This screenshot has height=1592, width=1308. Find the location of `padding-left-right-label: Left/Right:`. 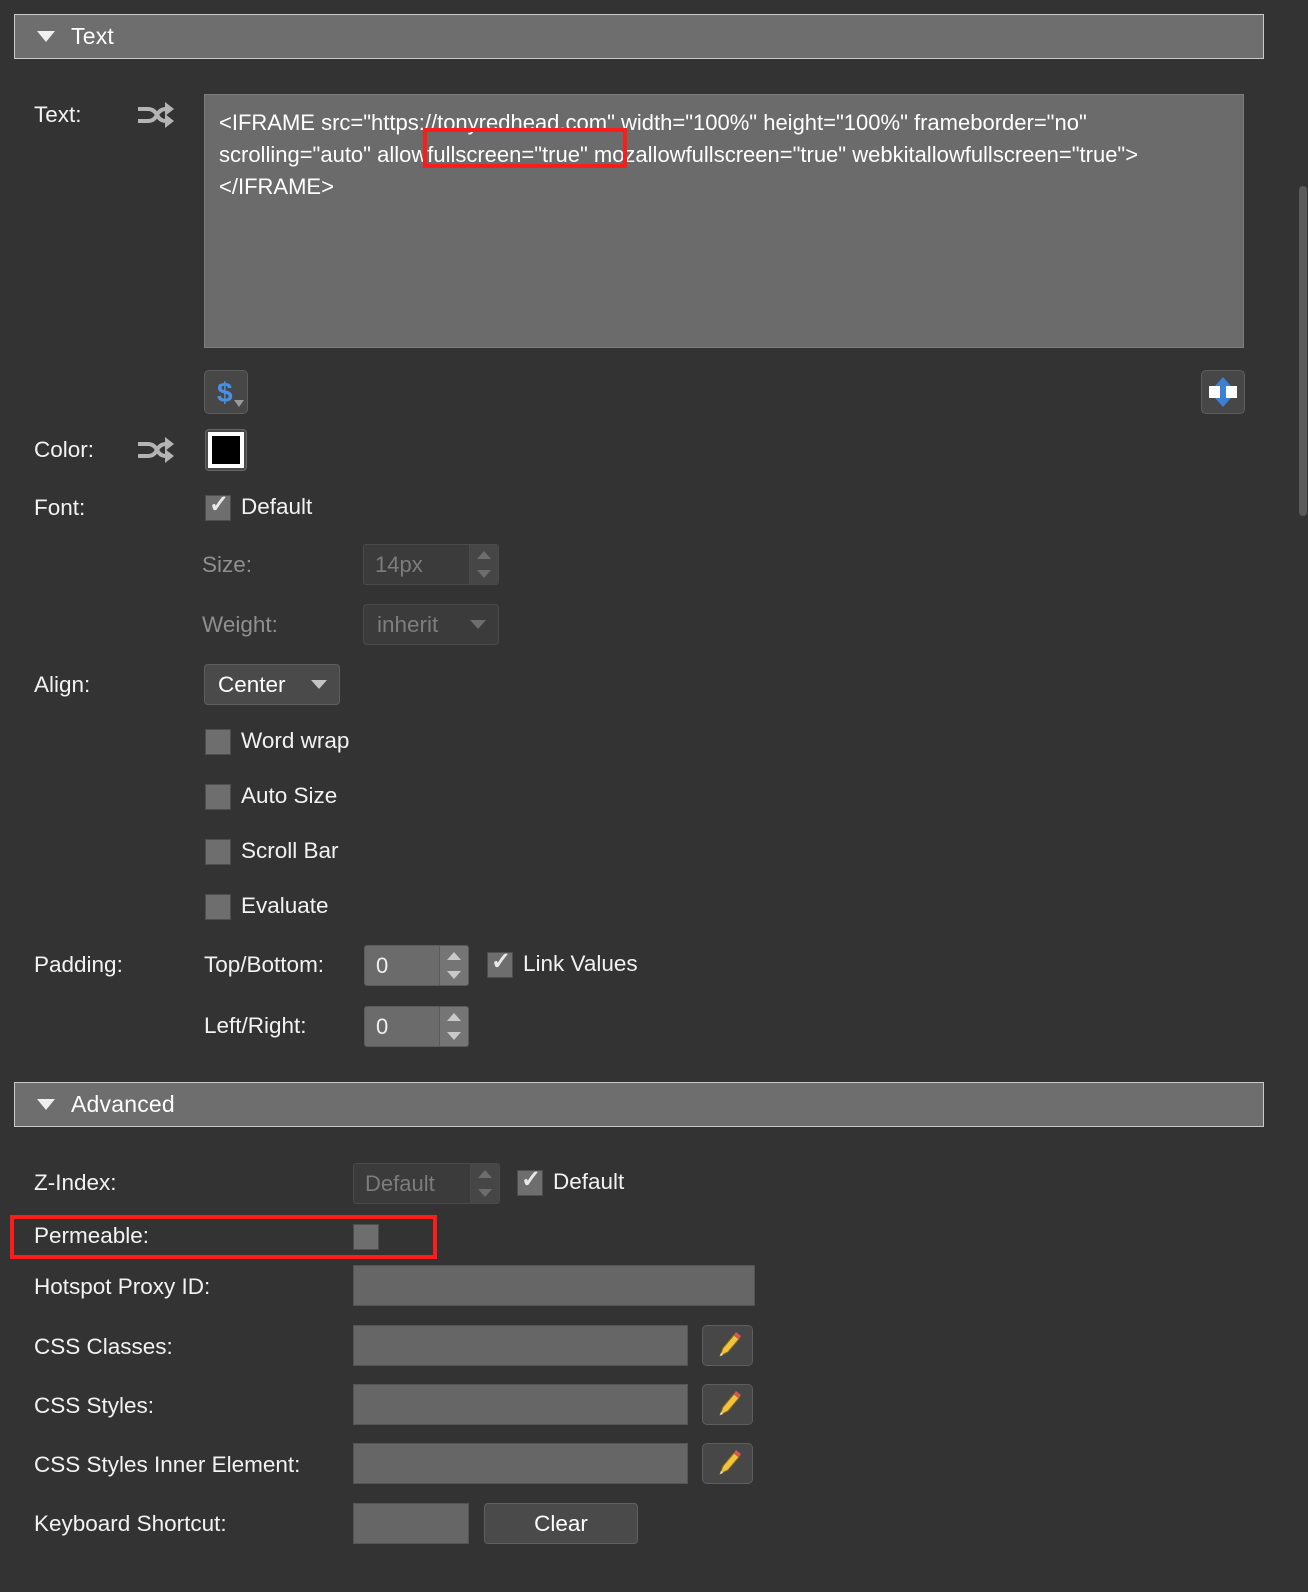

padding-left-right-label: Left/Right: is located at coordinates (255, 1025).